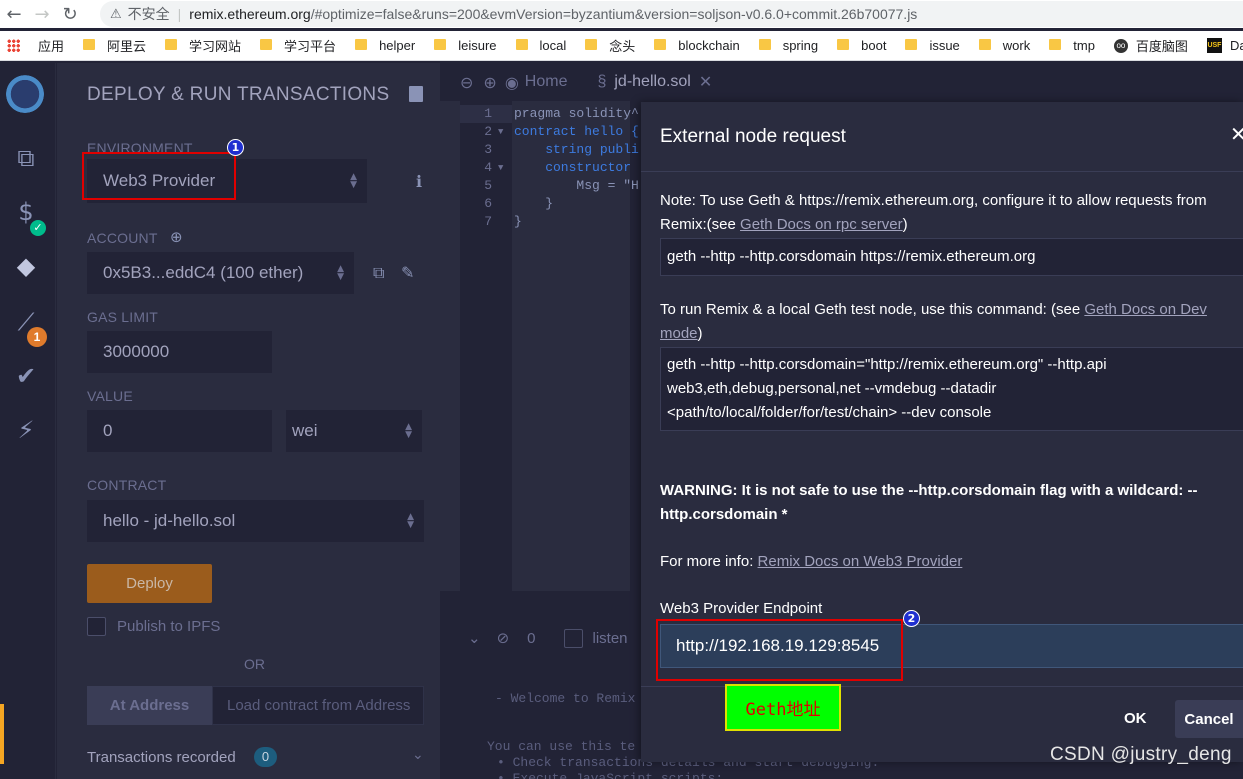 The image size is (1243, 779). What do you see at coordinates (408, 431) in the screenshot?
I see `select-arrows-icon: ▲ ▼` at bounding box center [408, 431].